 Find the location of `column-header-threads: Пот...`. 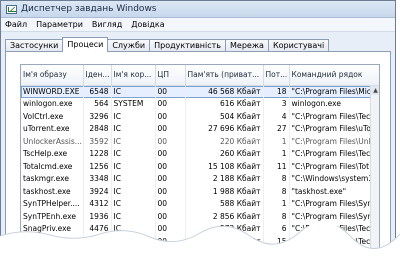

column-header-threads: Пот... is located at coordinates (276, 75).